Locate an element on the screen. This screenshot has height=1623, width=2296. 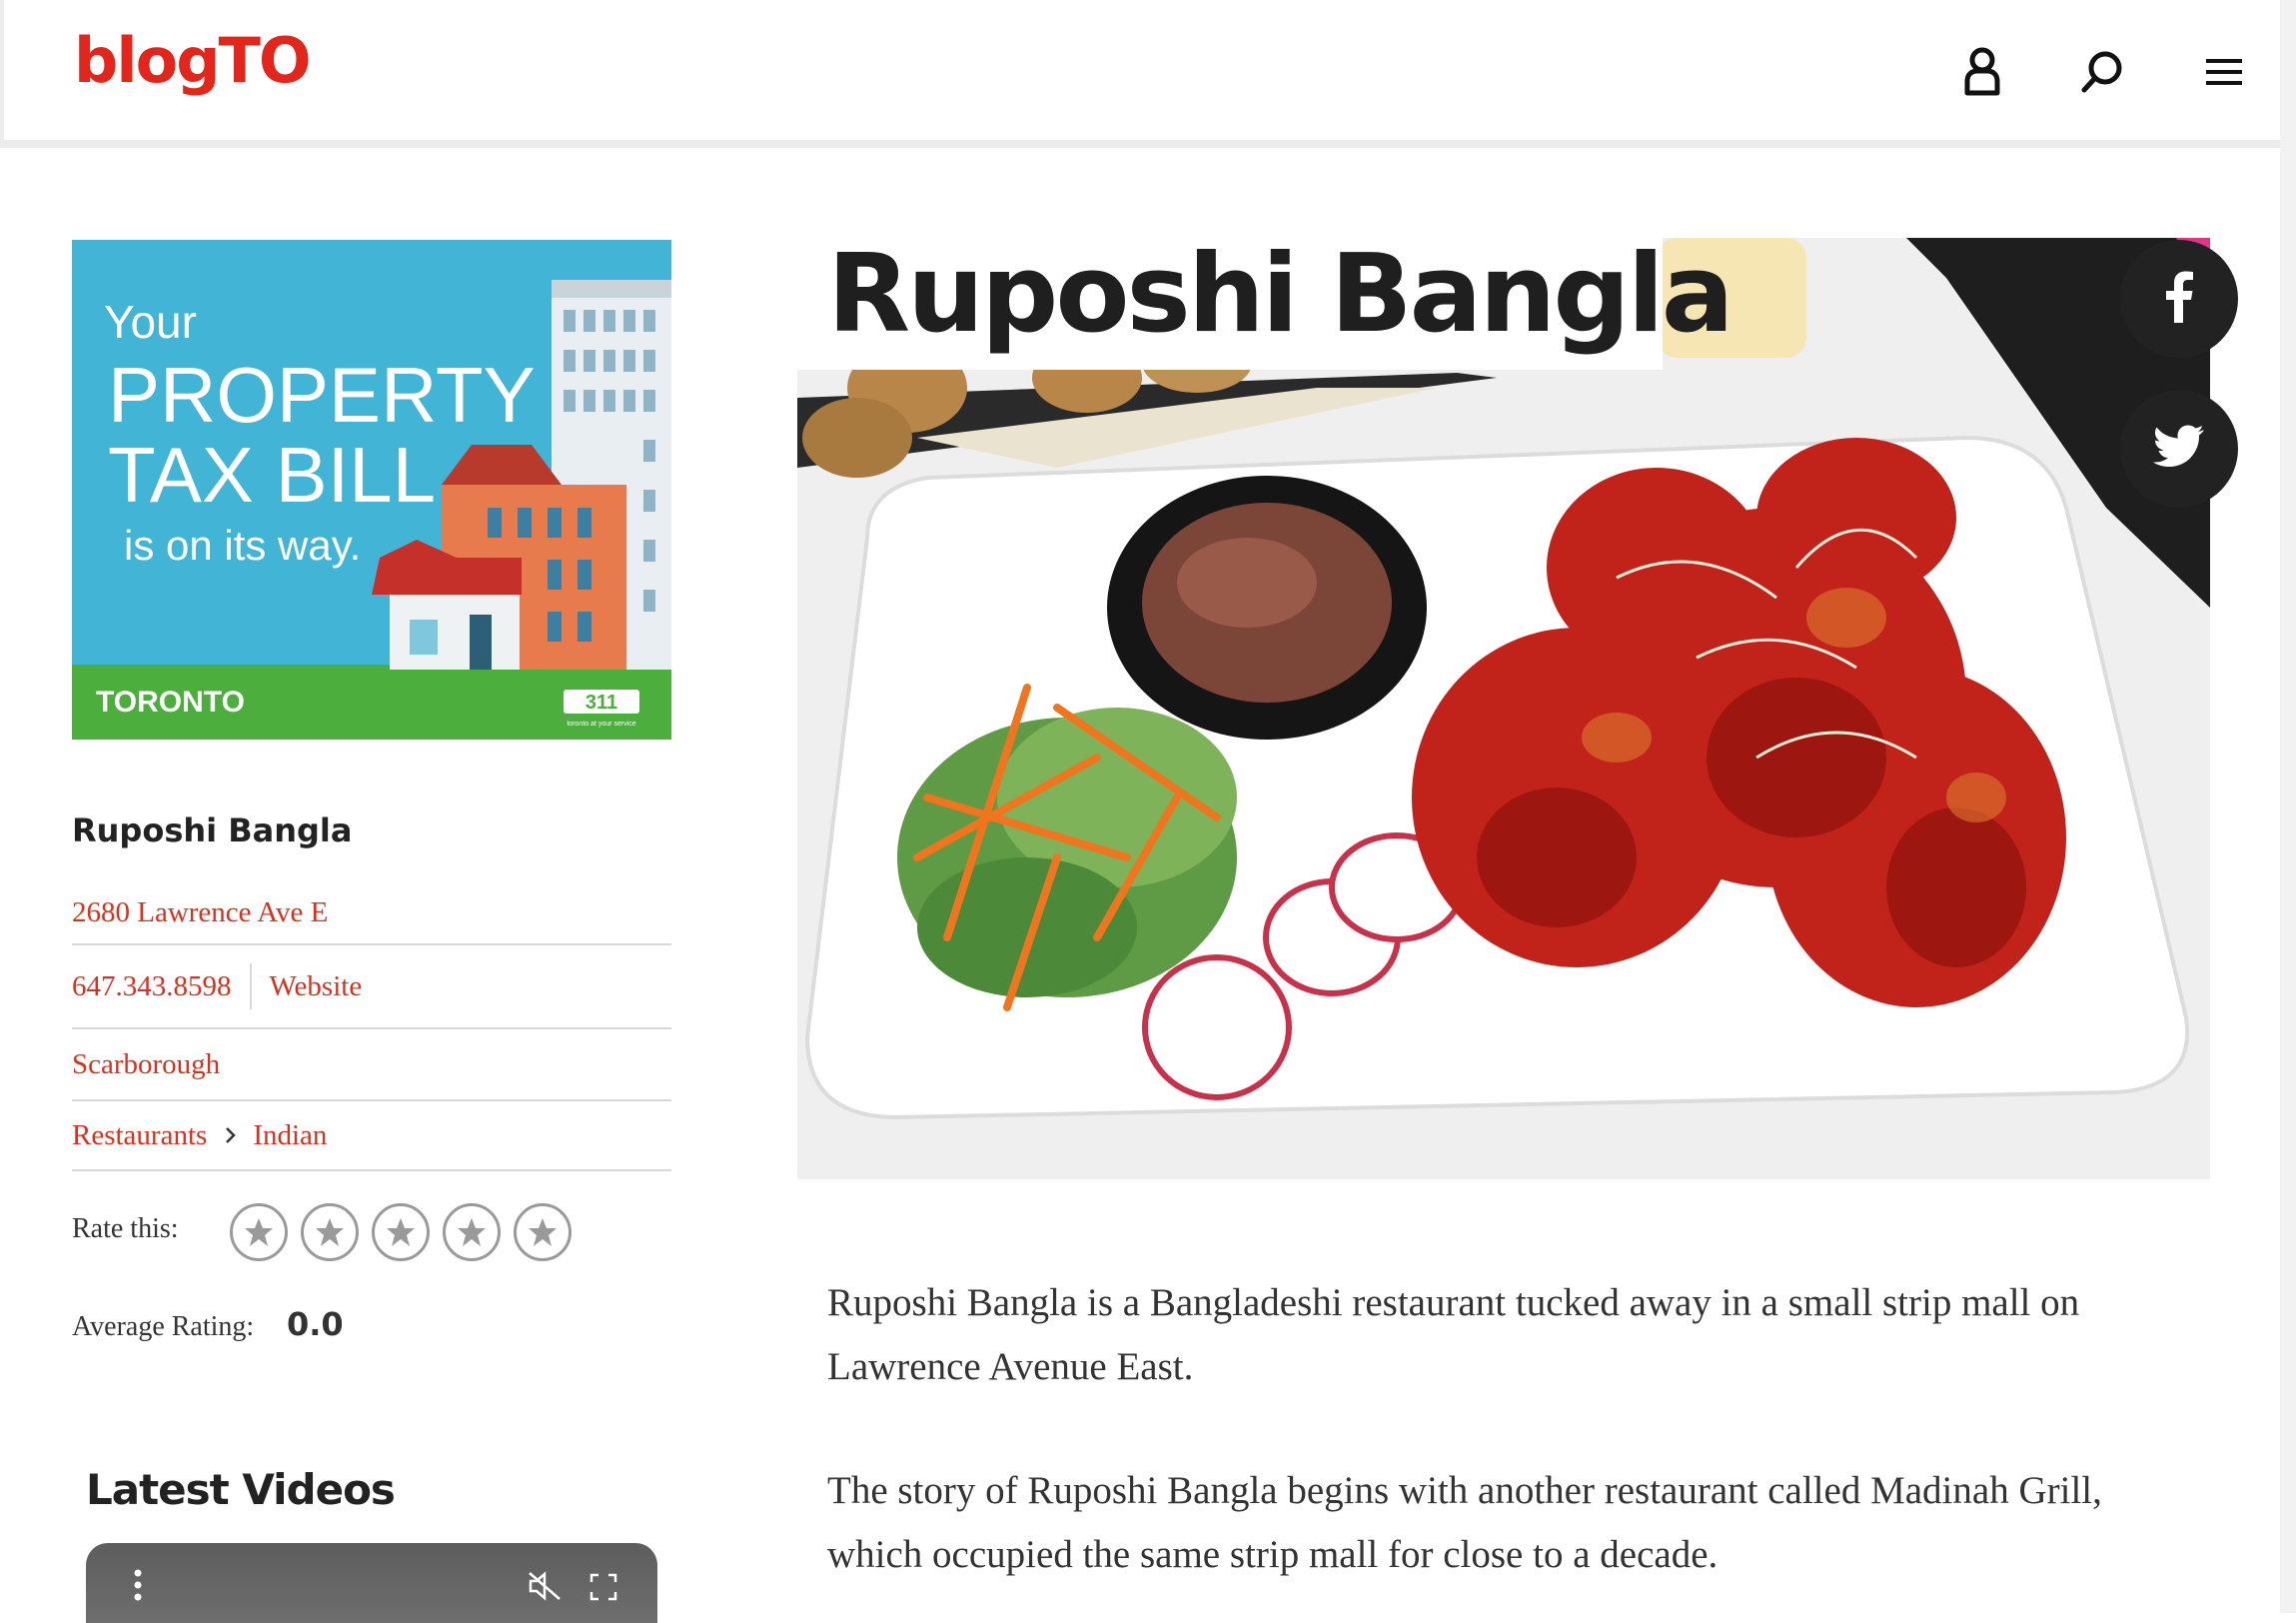
address-link: 2680 Lawrence Ave E is located at coordinates (200, 912).